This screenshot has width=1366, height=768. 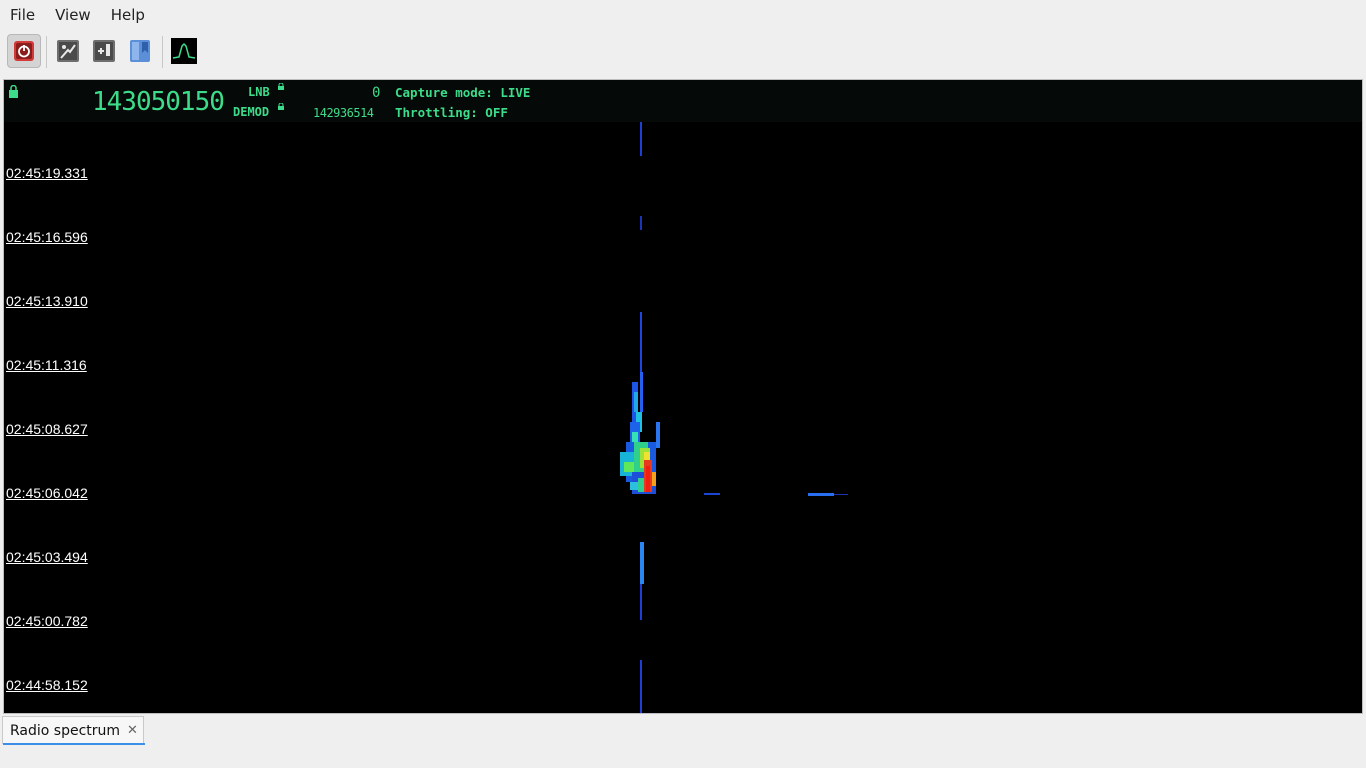 What do you see at coordinates (46, 365) in the screenshot?
I see `timestamp-label: 02:45:11.316` at bounding box center [46, 365].